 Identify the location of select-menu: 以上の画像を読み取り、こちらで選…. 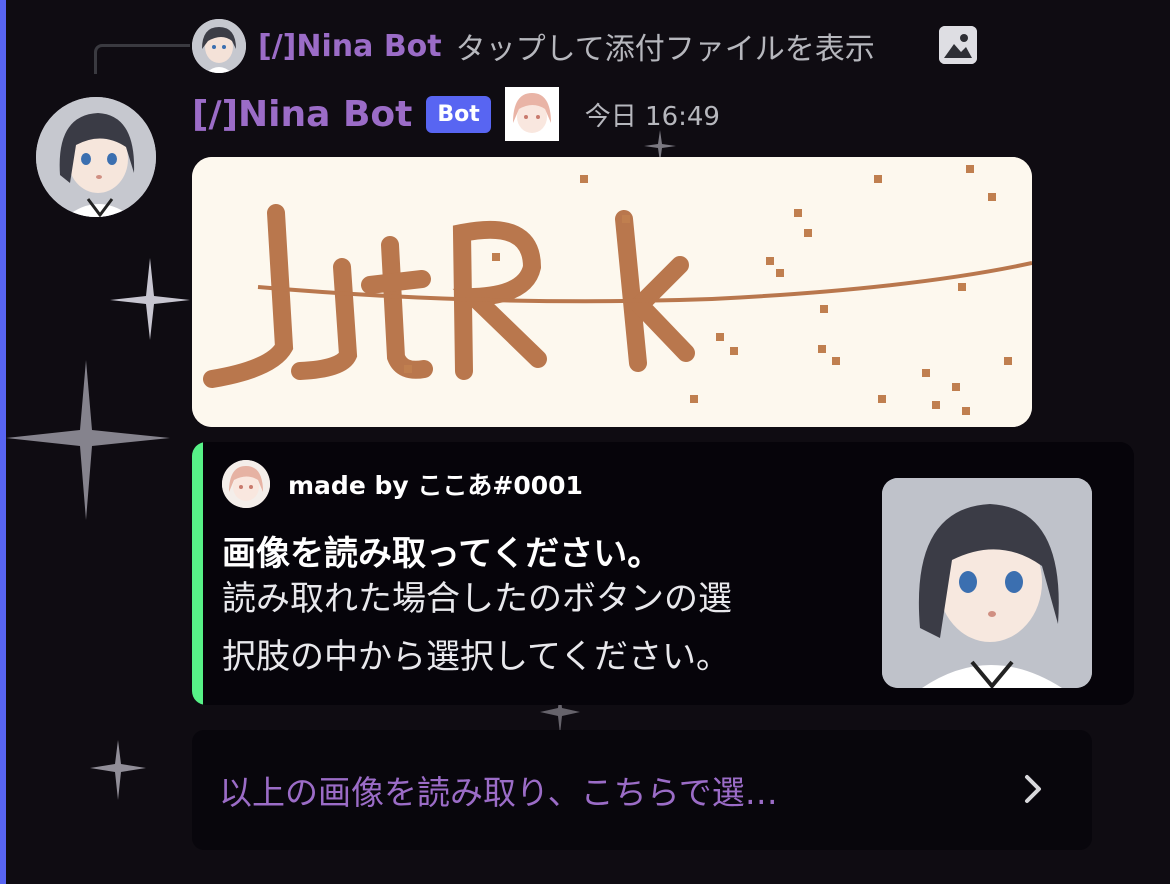
(642, 790).